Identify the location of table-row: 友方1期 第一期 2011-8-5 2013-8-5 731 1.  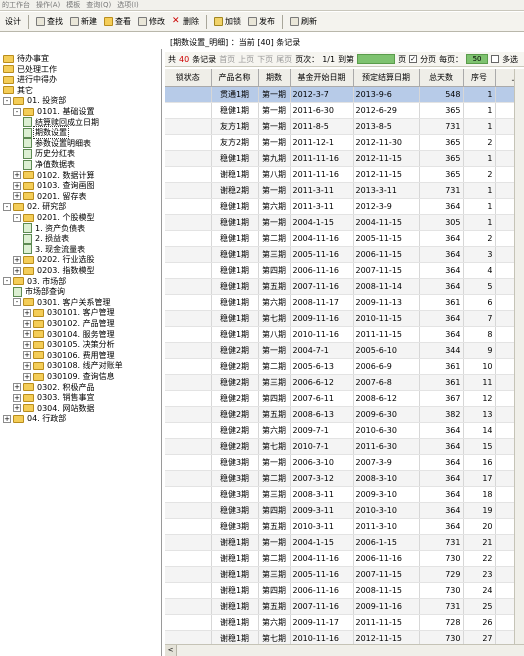
(344, 126).